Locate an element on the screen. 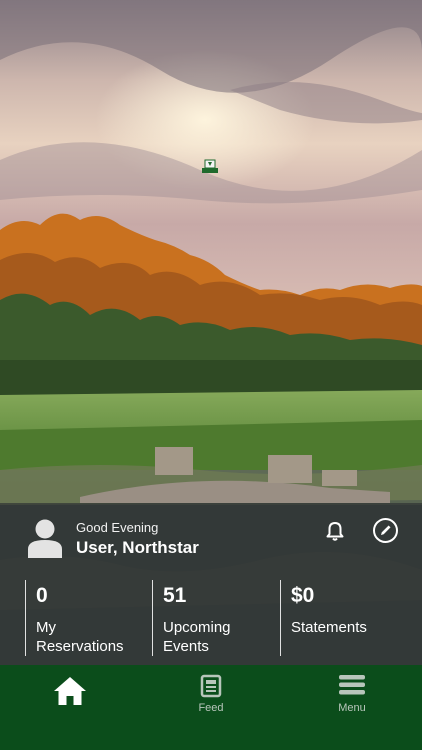 Image resolution: width=422 pixels, height=750 pixels. tab-home is located at coordinates (70, 707).